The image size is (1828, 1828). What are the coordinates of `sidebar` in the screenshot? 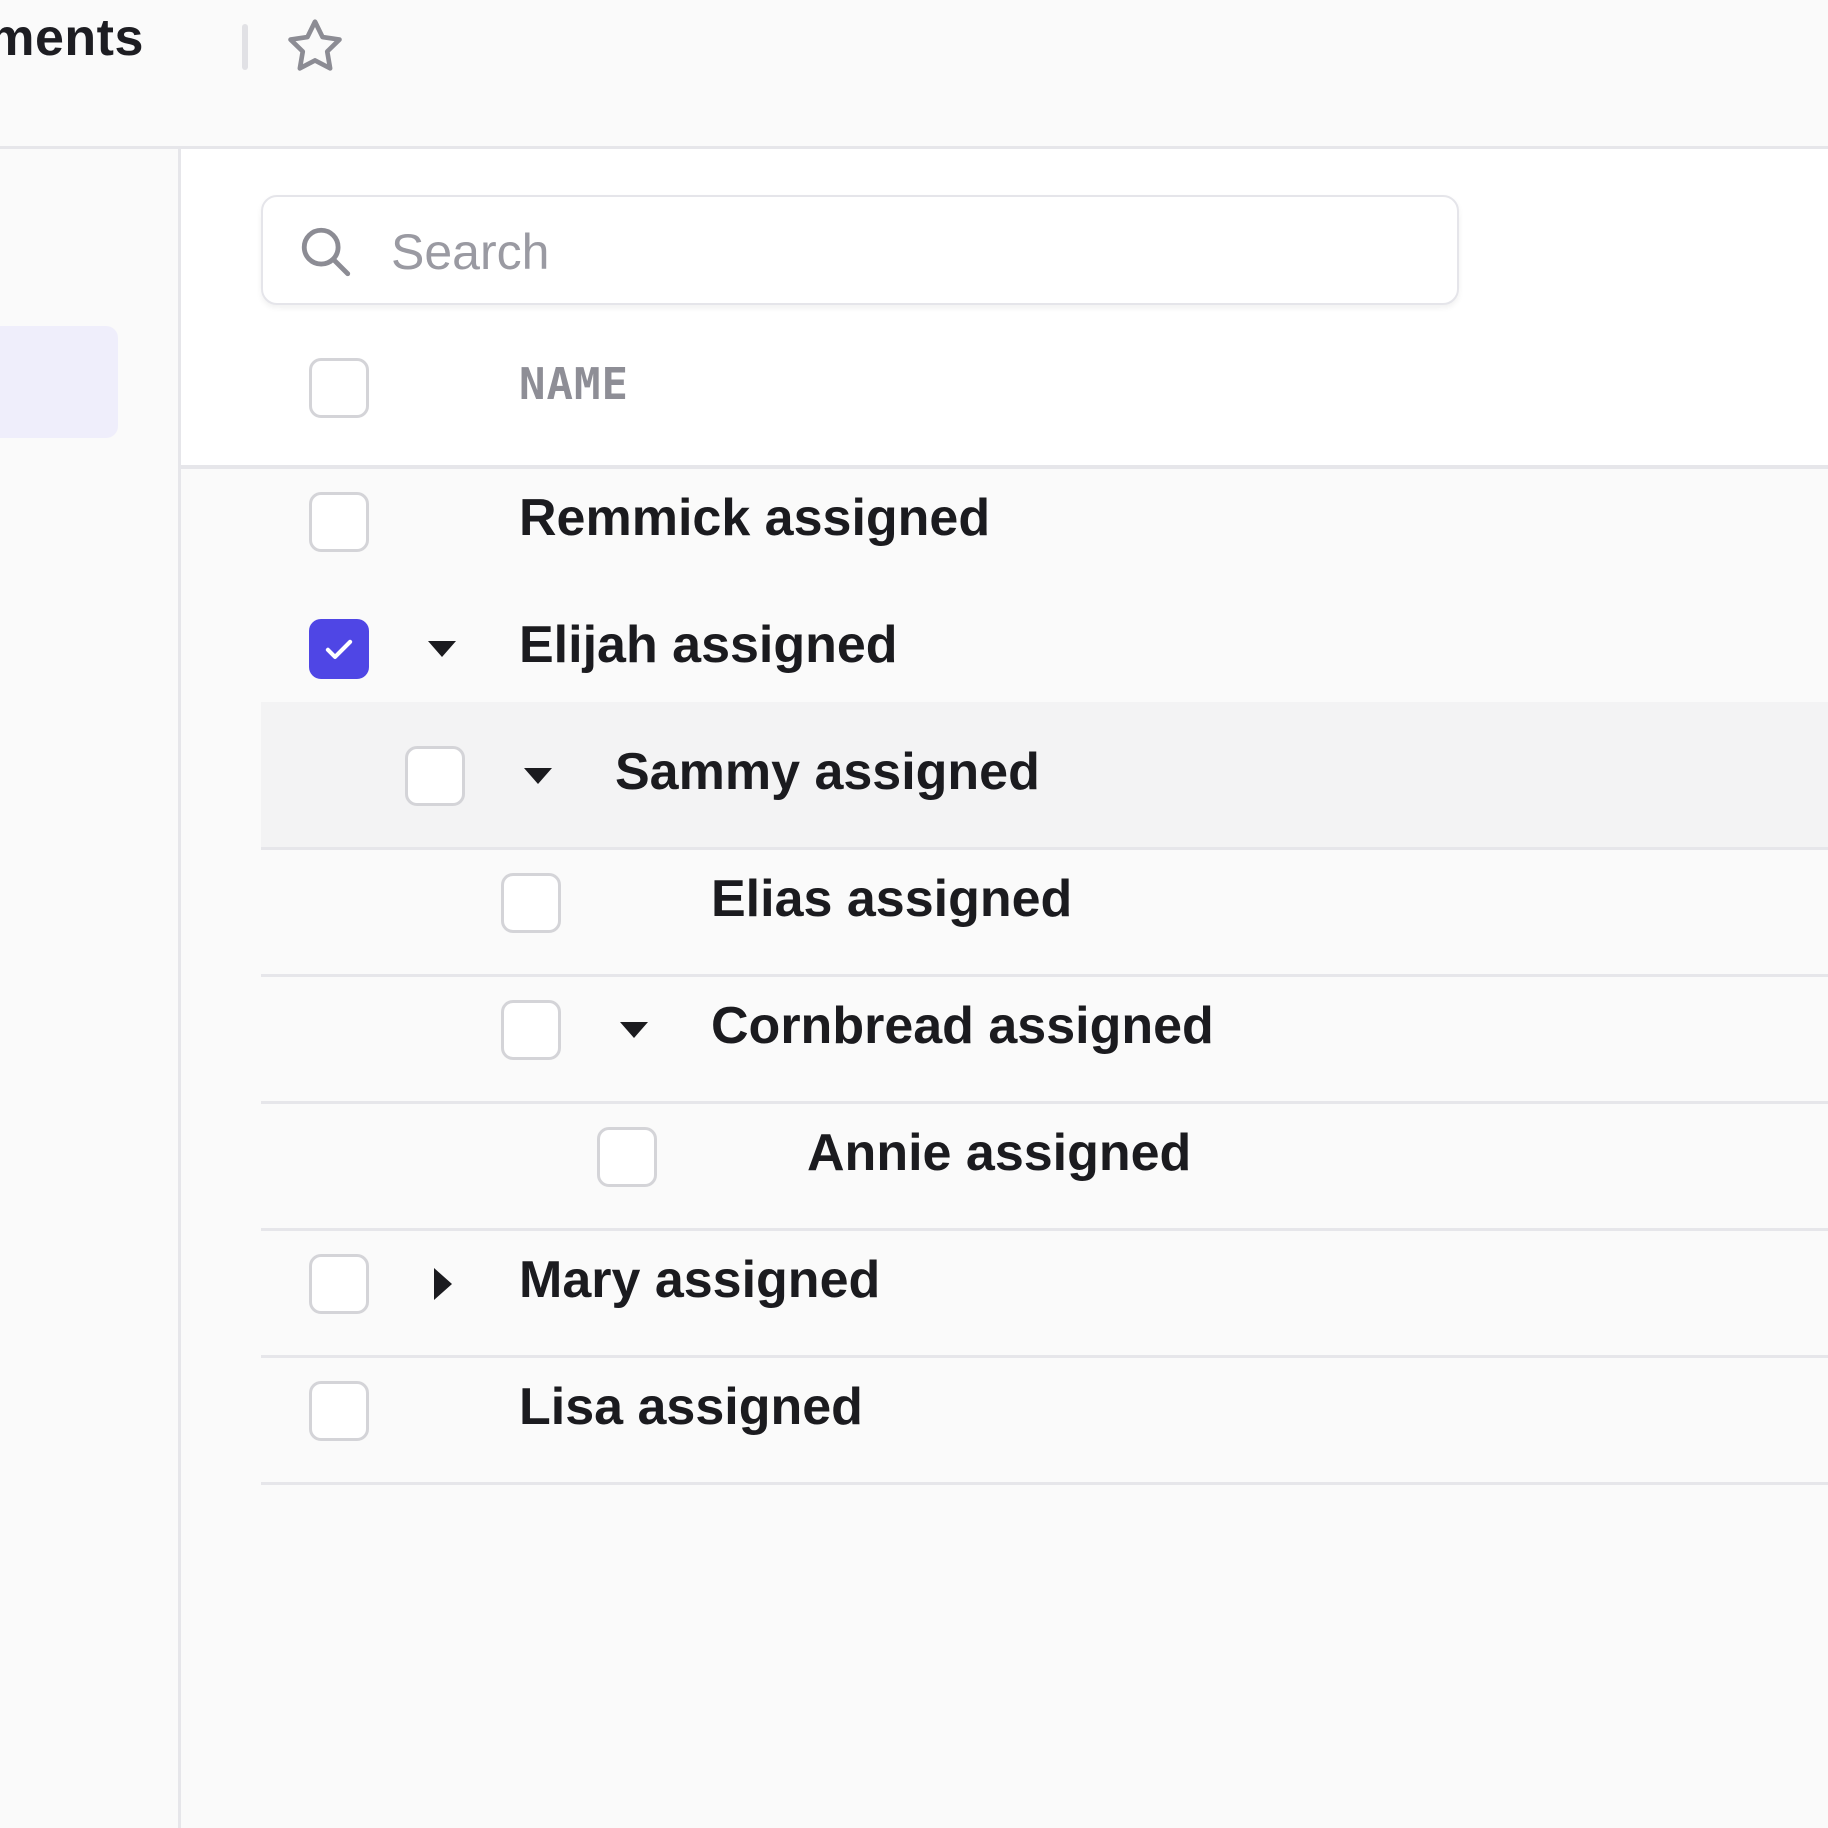 It's located at (90, 988).